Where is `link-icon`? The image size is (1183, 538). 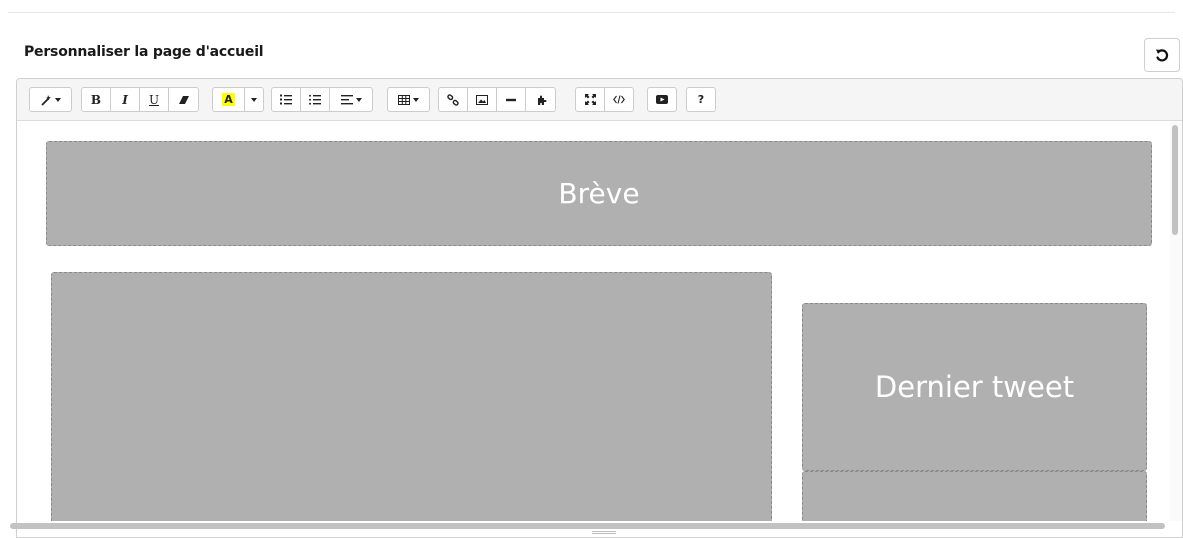 link-icon is located at coordinates (453, 99).